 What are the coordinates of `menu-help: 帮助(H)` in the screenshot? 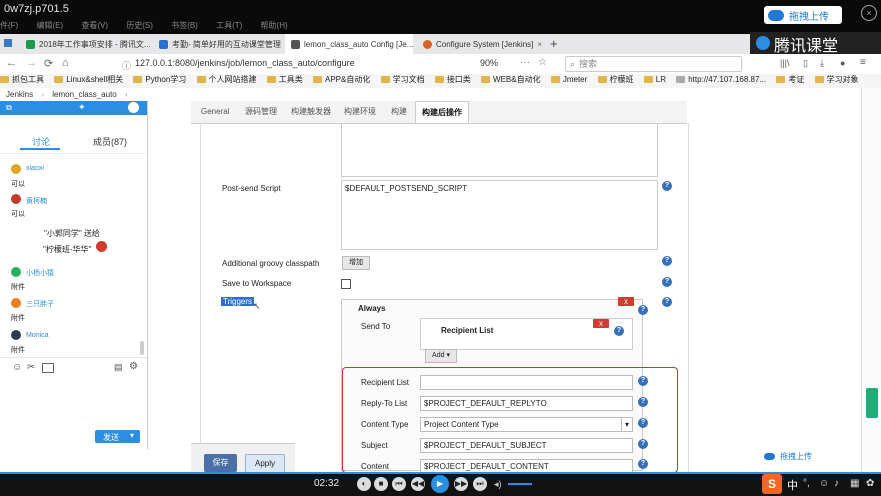 It's located at (274, 25).